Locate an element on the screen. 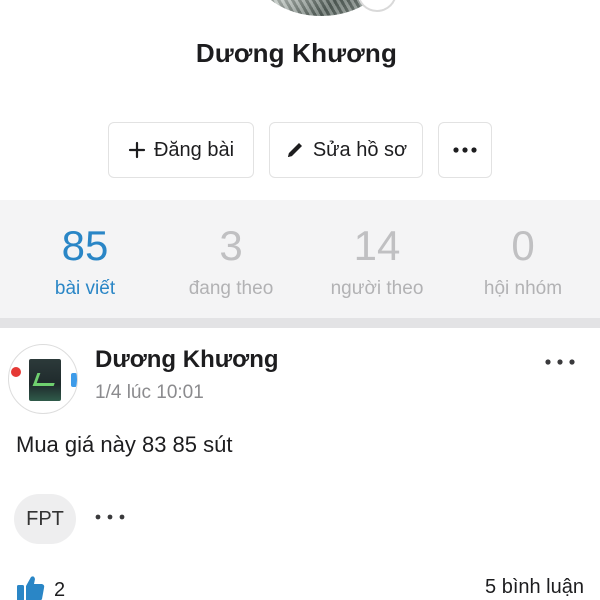 The width and height of the screenshot is (600, 600). stat-label: hội nhóm is located at coordinates (523, 288).